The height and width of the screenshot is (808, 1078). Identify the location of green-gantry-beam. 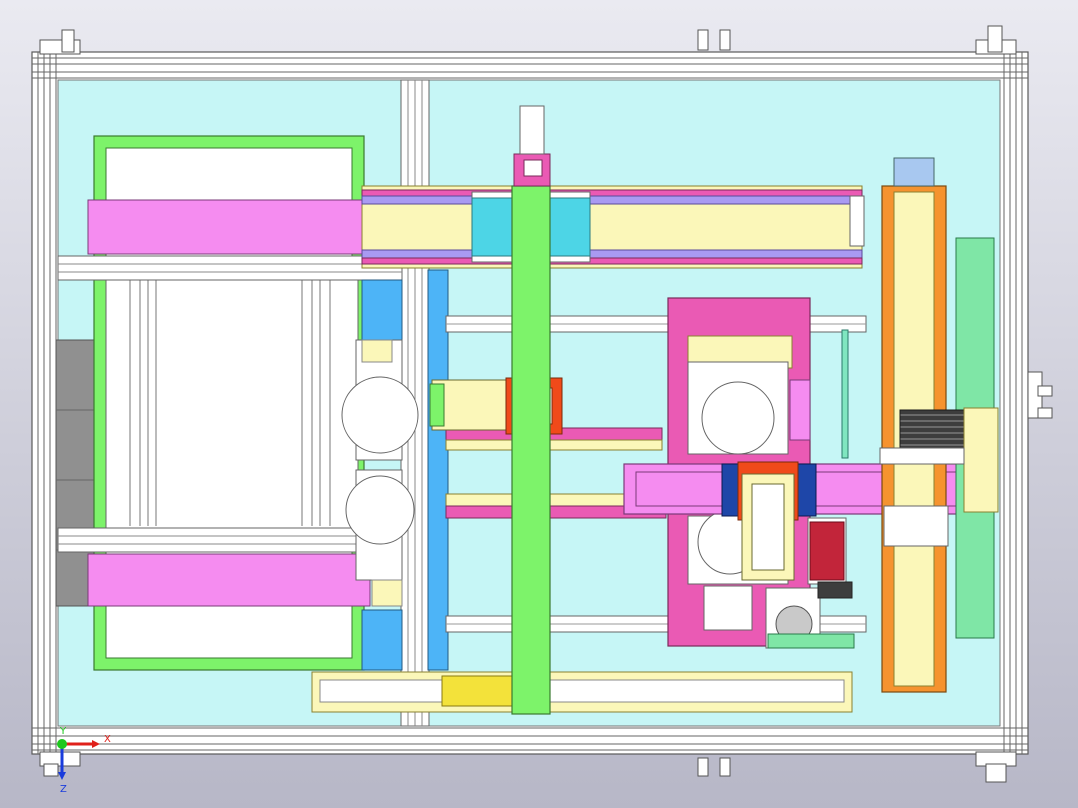
(531, 410).